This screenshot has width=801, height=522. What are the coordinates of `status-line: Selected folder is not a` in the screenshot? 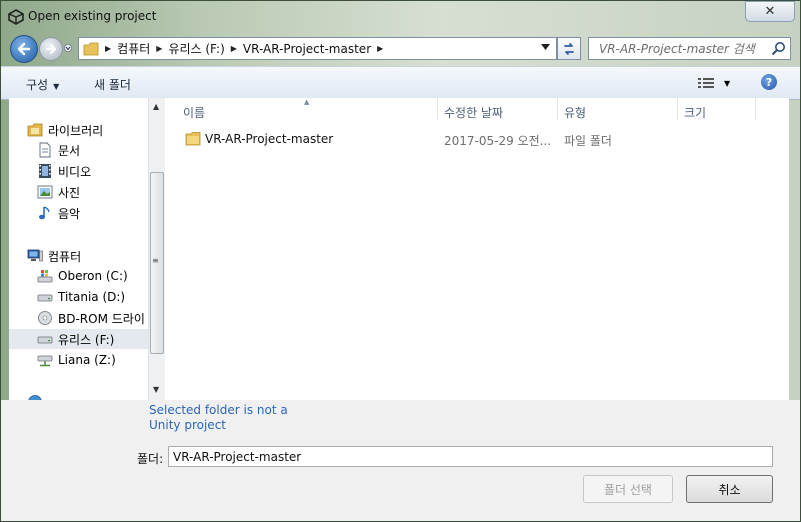 It's located at (218, 410).